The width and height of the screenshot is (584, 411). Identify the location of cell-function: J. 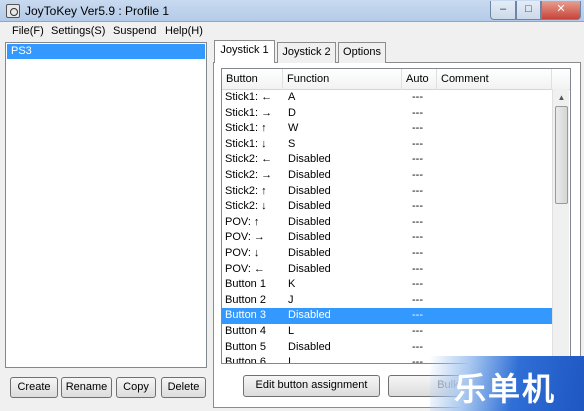
(291, 299).